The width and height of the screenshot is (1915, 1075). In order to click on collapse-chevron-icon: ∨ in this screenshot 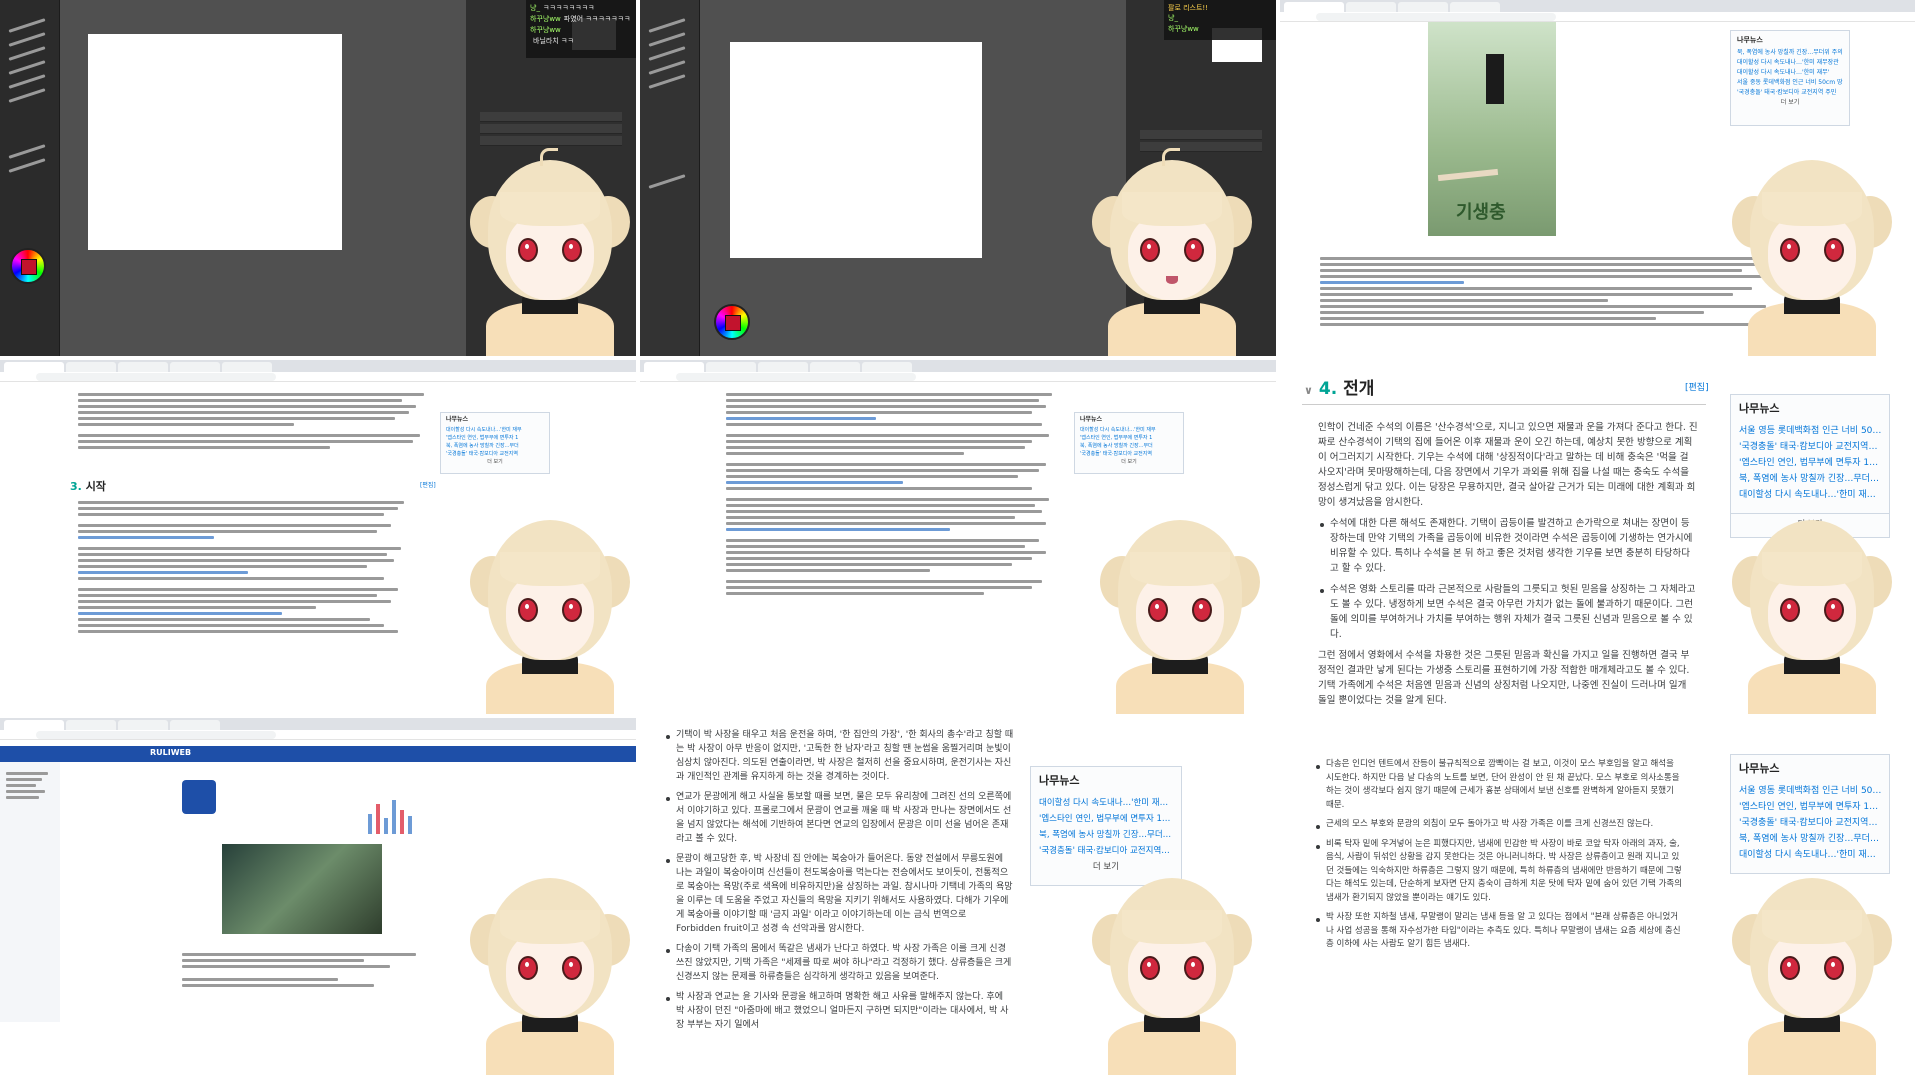, I will do `click(1308, 390)`.